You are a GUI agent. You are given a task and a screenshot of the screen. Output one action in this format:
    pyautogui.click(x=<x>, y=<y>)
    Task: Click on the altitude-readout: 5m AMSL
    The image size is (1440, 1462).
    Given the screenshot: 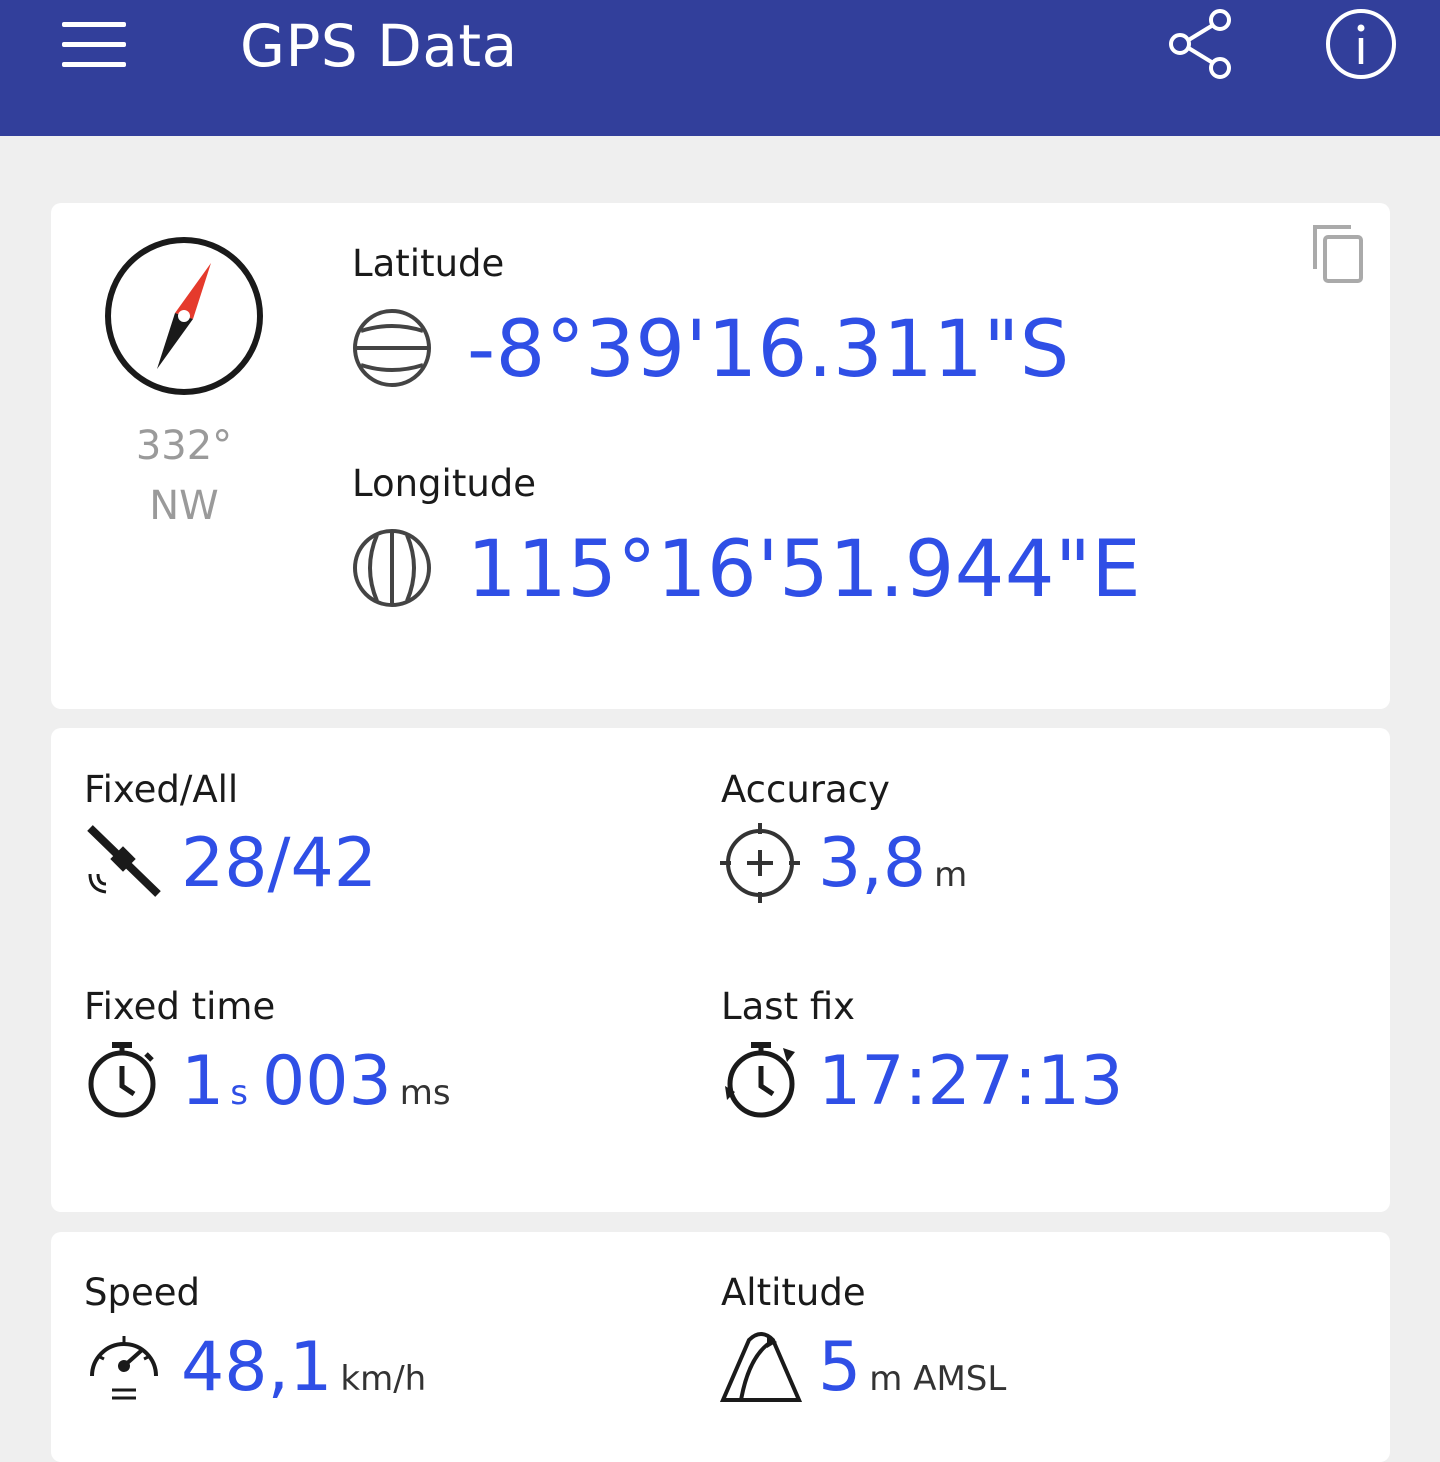 What is the action you would take?
    pyautogui.click(x=912, y=1373)
    